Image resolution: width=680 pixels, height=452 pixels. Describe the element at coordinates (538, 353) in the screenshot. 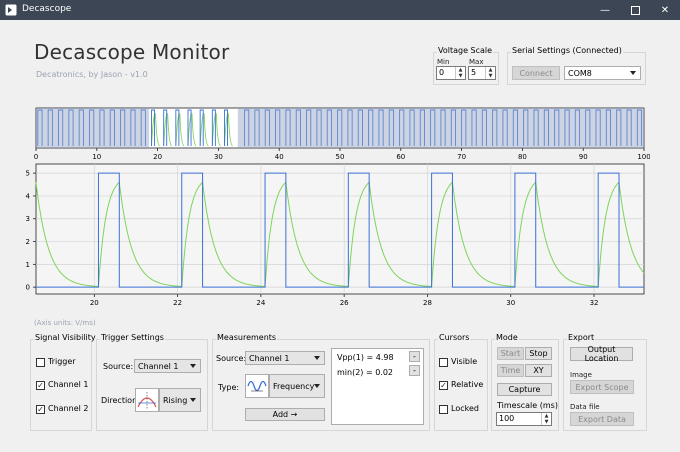

I see `stop-button: Stop` at that location.